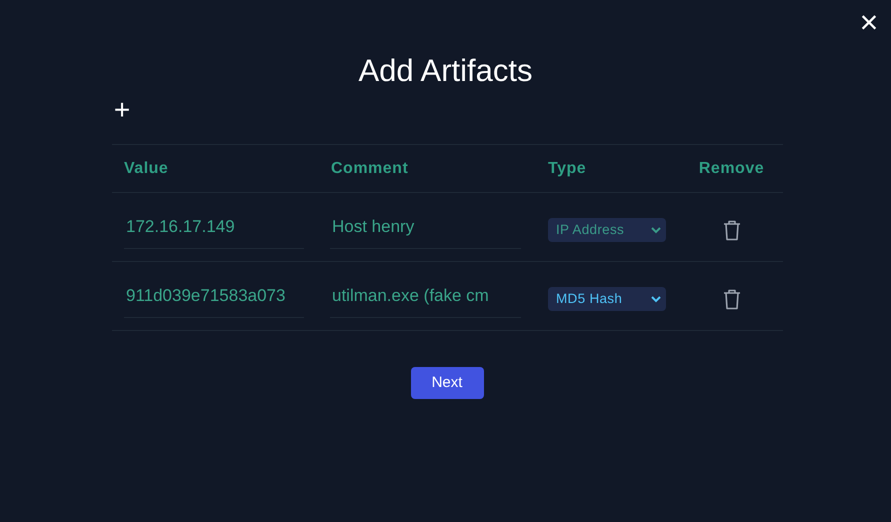 This screenshot has height=522, width=891. Describe the element at coordinates (869, 22) in the screenshot. I see `close-button: ×` at that location.